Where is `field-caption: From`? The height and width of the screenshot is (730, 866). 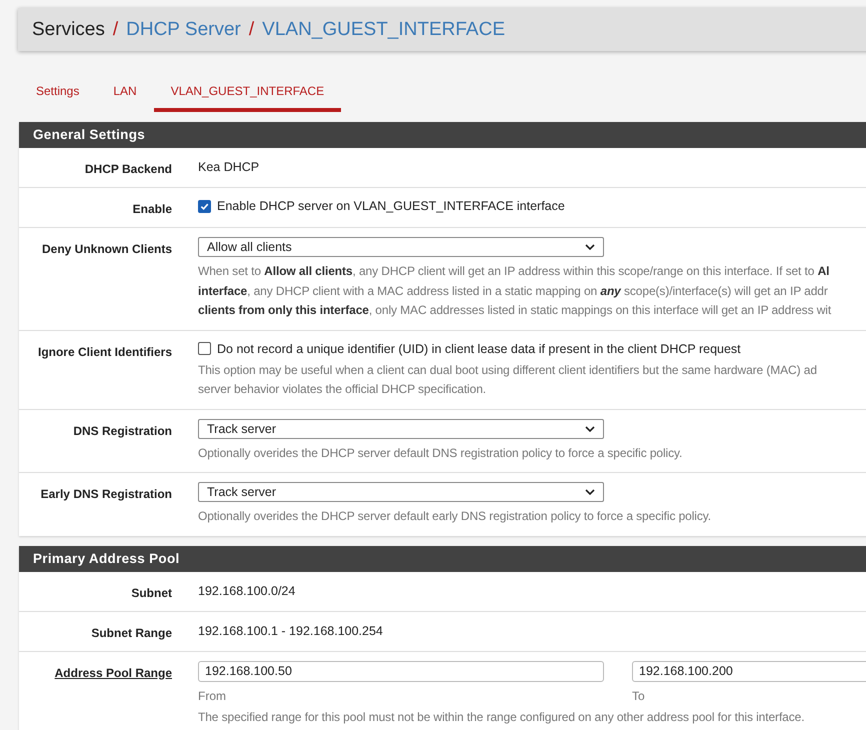 field-caption: From is located at coordinates (212, 695).